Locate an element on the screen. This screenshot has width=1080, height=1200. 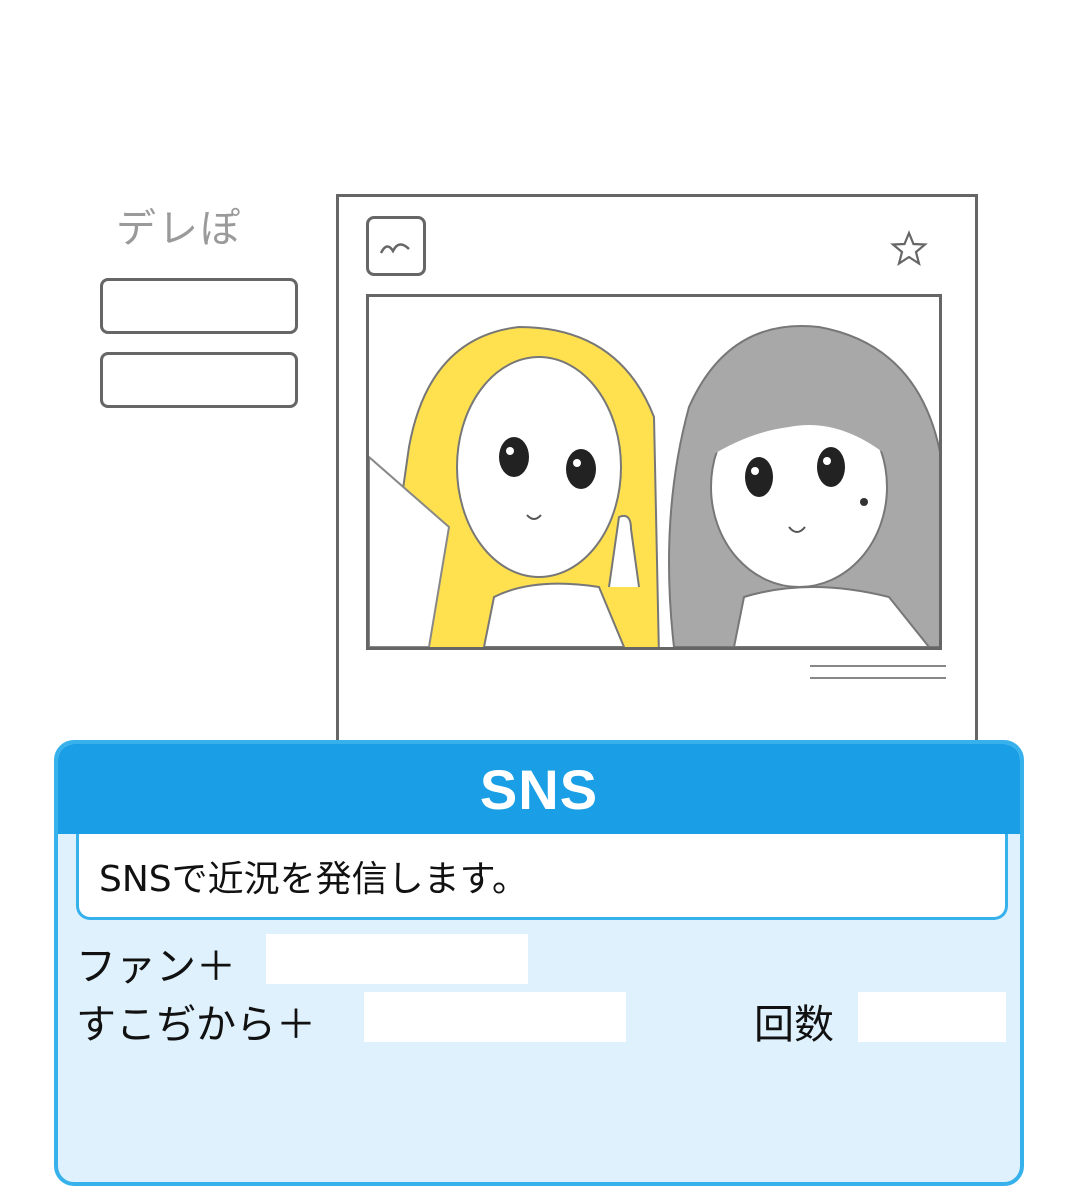
description-text: SNSで近況を発信します。 is located at coordinates (314, 879).